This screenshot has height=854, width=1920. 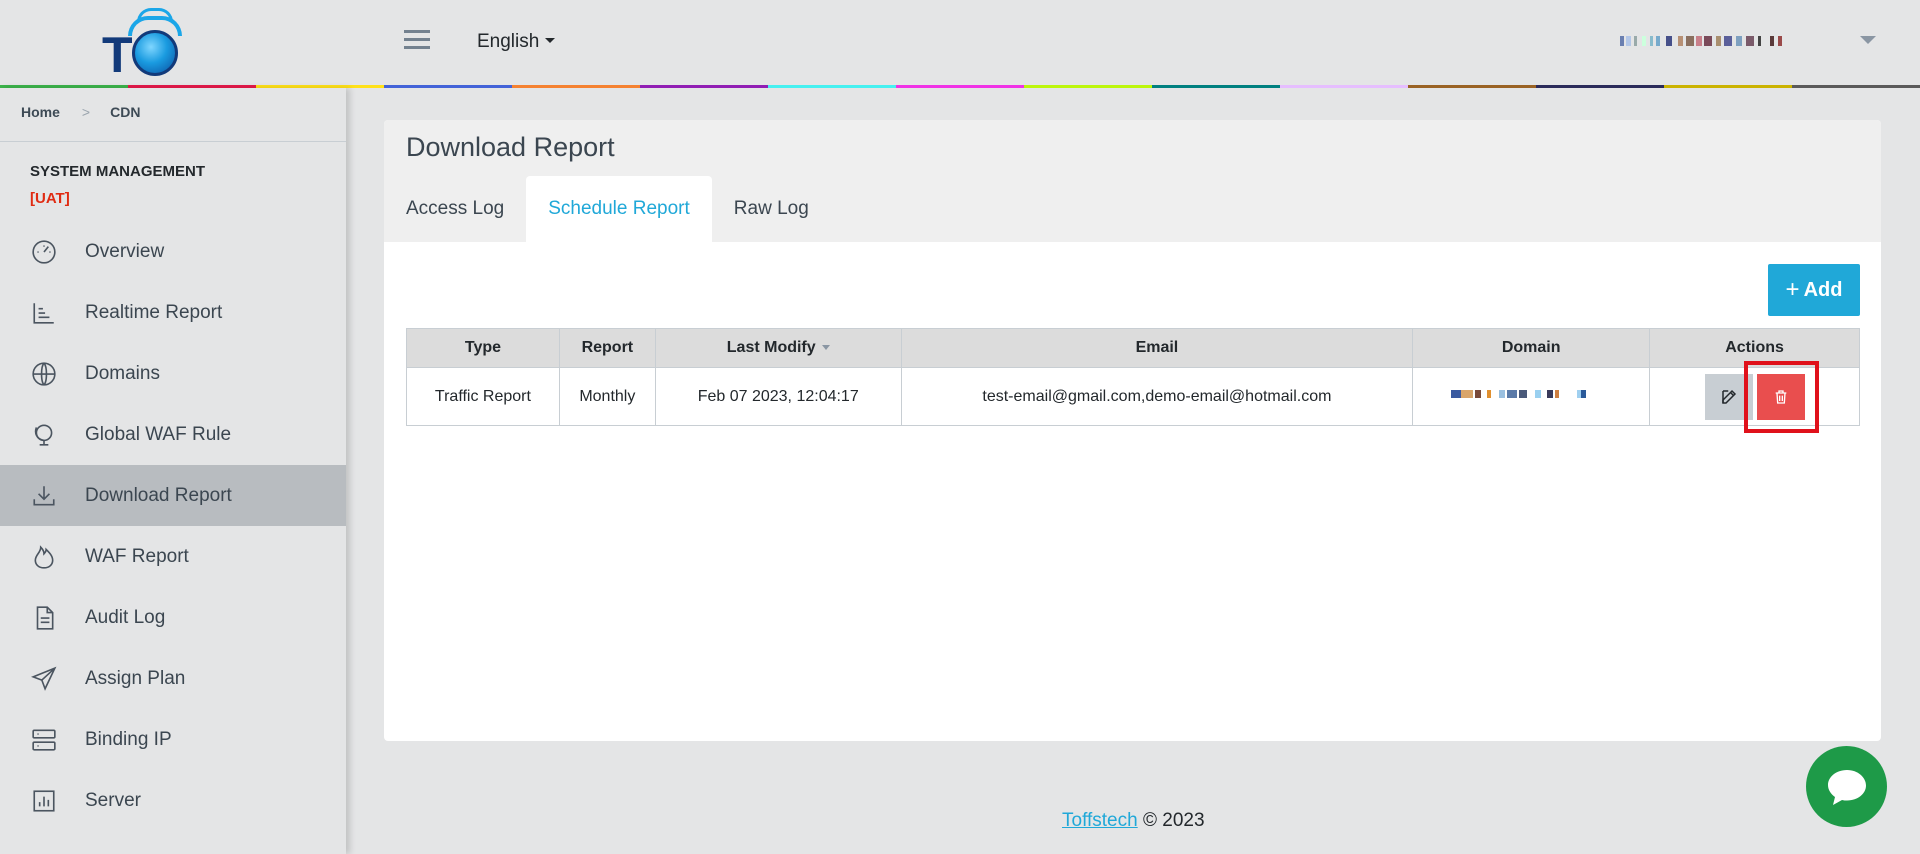 What do you see at coordinates (44, 313) in the screenshot?
I see `chart-icon` at bounding box center [44, 313].